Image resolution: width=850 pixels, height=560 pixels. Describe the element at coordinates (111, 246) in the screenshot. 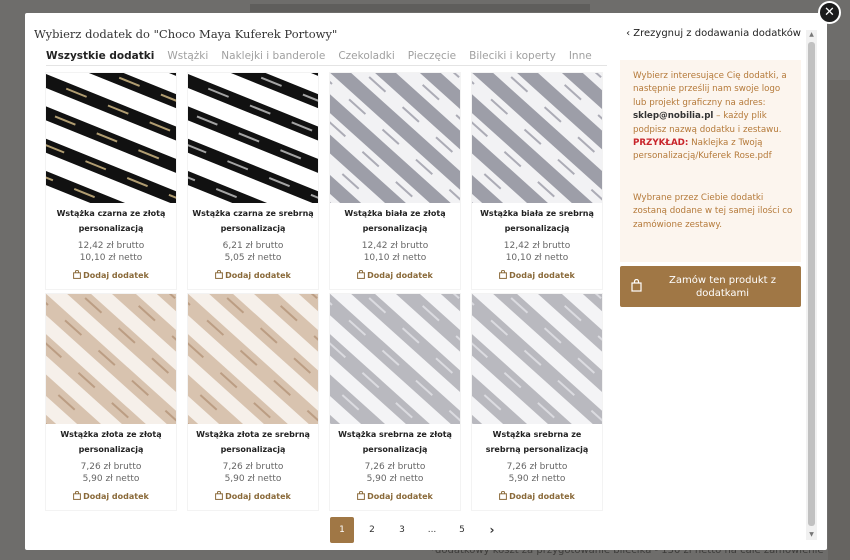

I see `price-gross: 12,42 zł brutto` at that location.